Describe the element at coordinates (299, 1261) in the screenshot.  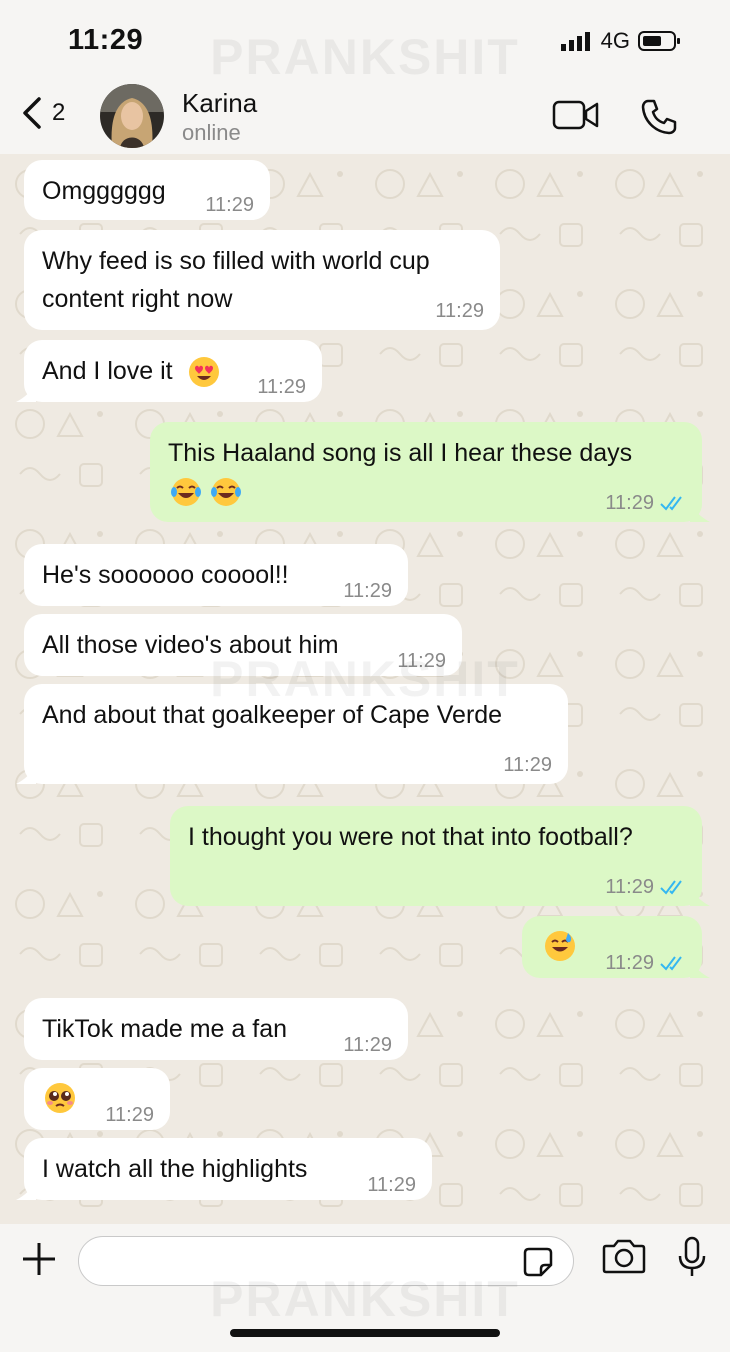
I see `message-input` at that location.